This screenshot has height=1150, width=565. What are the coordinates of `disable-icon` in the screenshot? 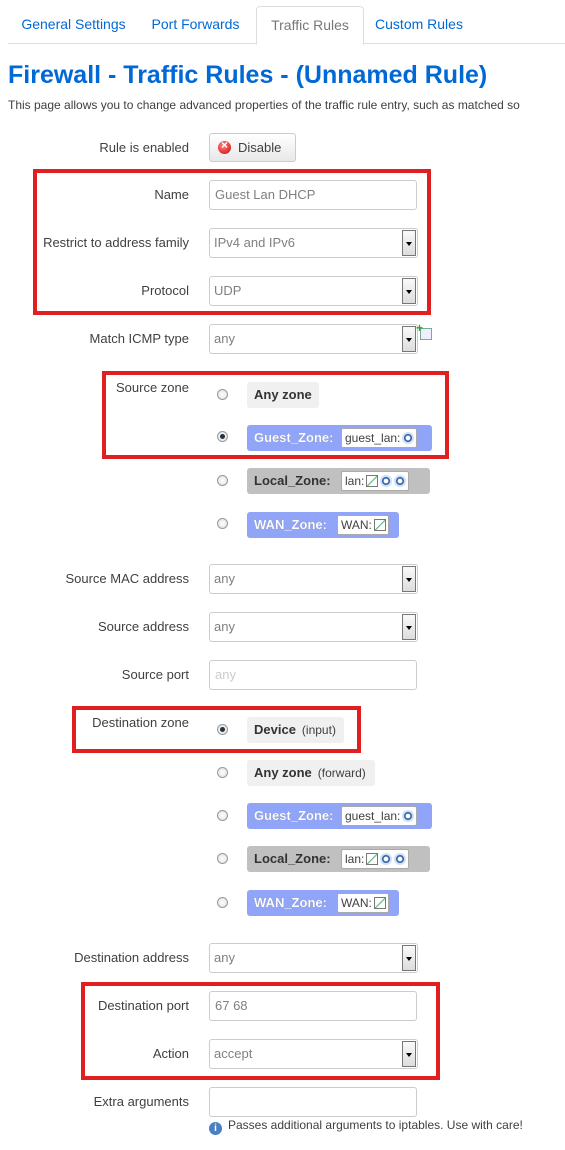 It's located at (224, 146).